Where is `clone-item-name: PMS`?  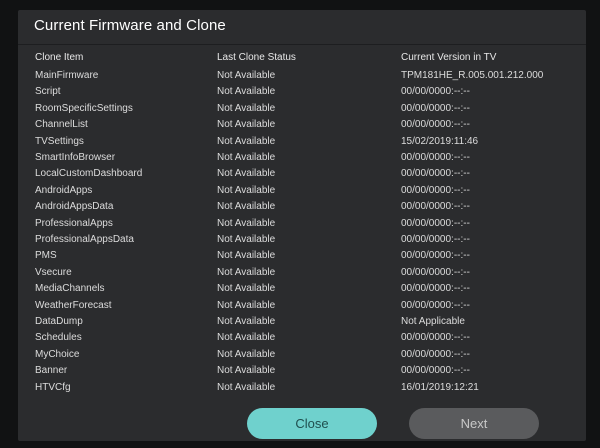 clone-item-name: PMS is located at coordinates (46, 255).